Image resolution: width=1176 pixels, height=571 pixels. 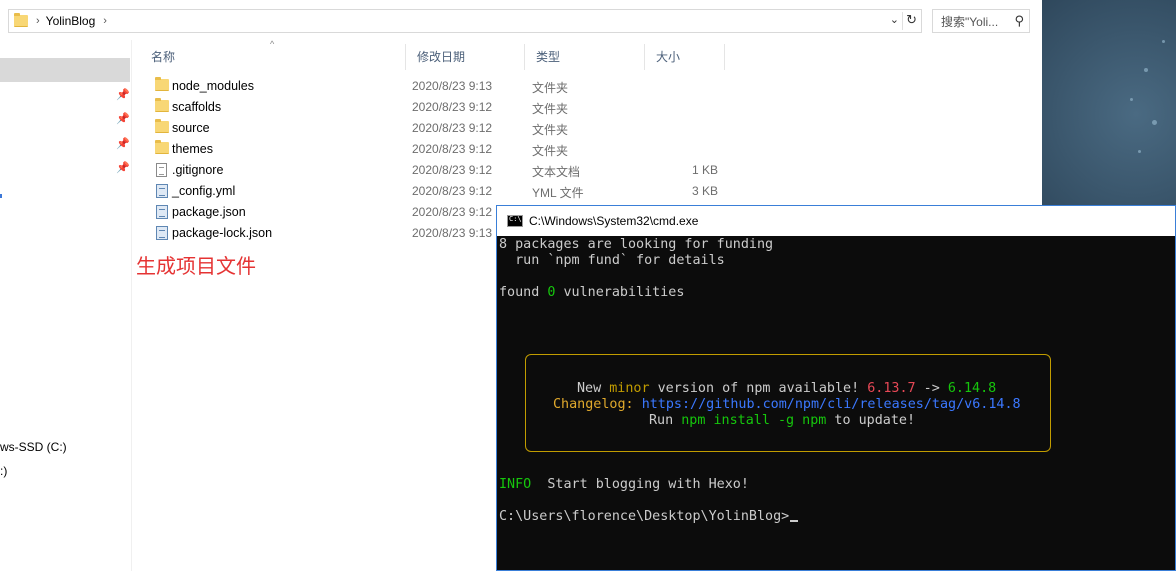 What do you see at coordinates (1, 196) in the screenshot?
I see `nav-marker` at bounding box center [1, 196].